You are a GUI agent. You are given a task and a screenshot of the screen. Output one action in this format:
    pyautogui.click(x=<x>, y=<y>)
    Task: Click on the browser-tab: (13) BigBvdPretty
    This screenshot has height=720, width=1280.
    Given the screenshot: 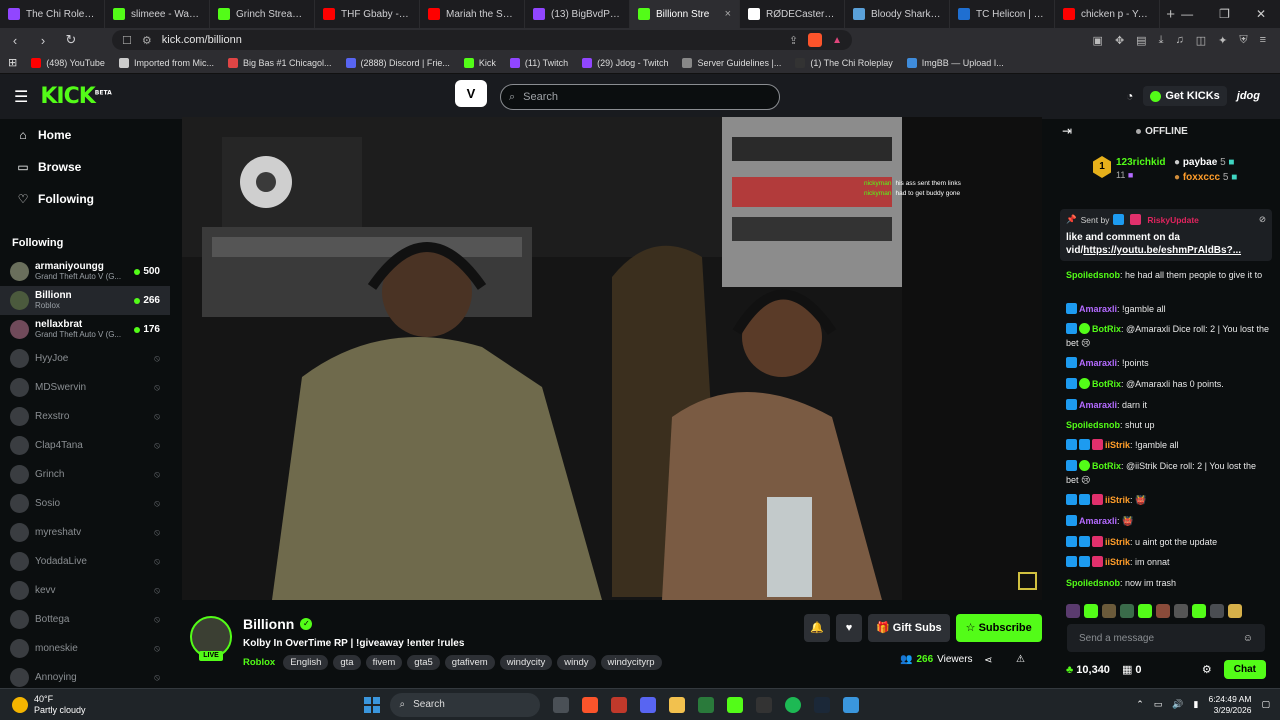 What is the action you would take?
    pyautogui.click(x=577, y=14)
    